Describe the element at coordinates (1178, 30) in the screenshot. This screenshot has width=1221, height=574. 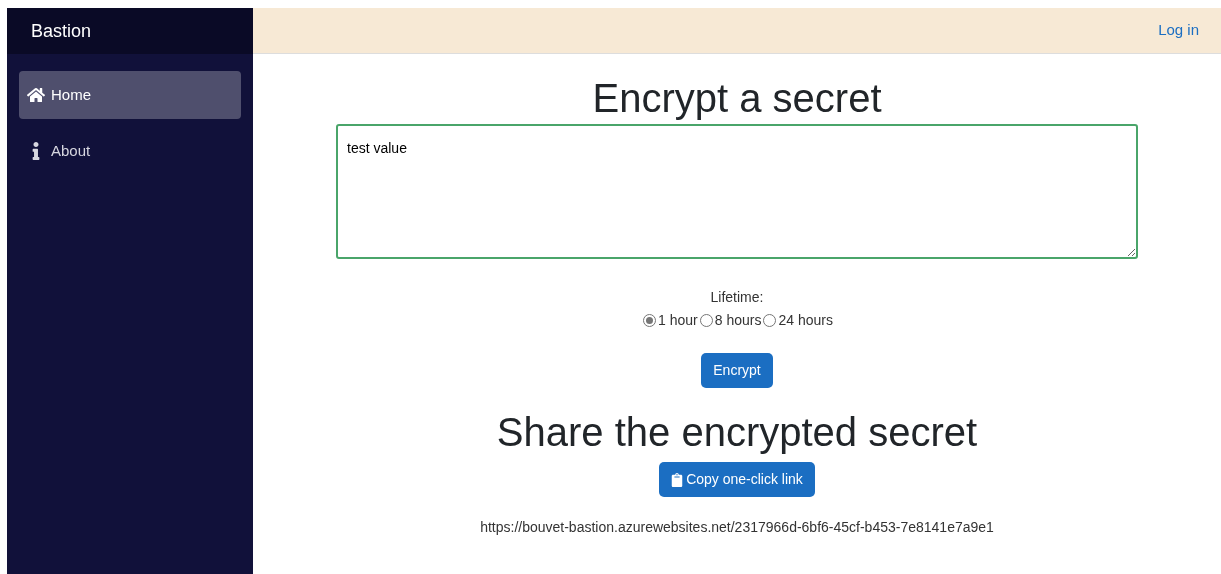
I see `login-link: Log in` at that location.